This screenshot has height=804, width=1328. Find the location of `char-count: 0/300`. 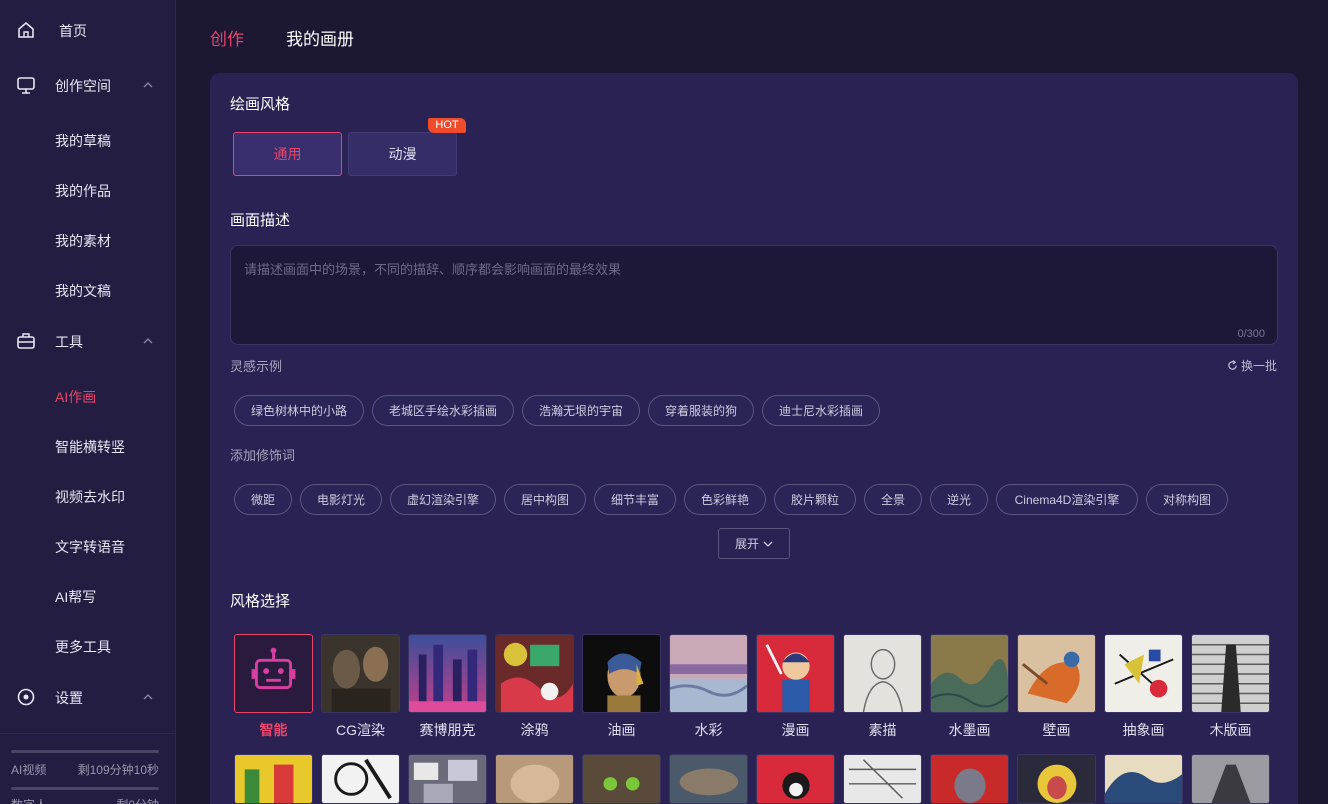

char-count: 0/300 is located at coordinates (1251, 334).